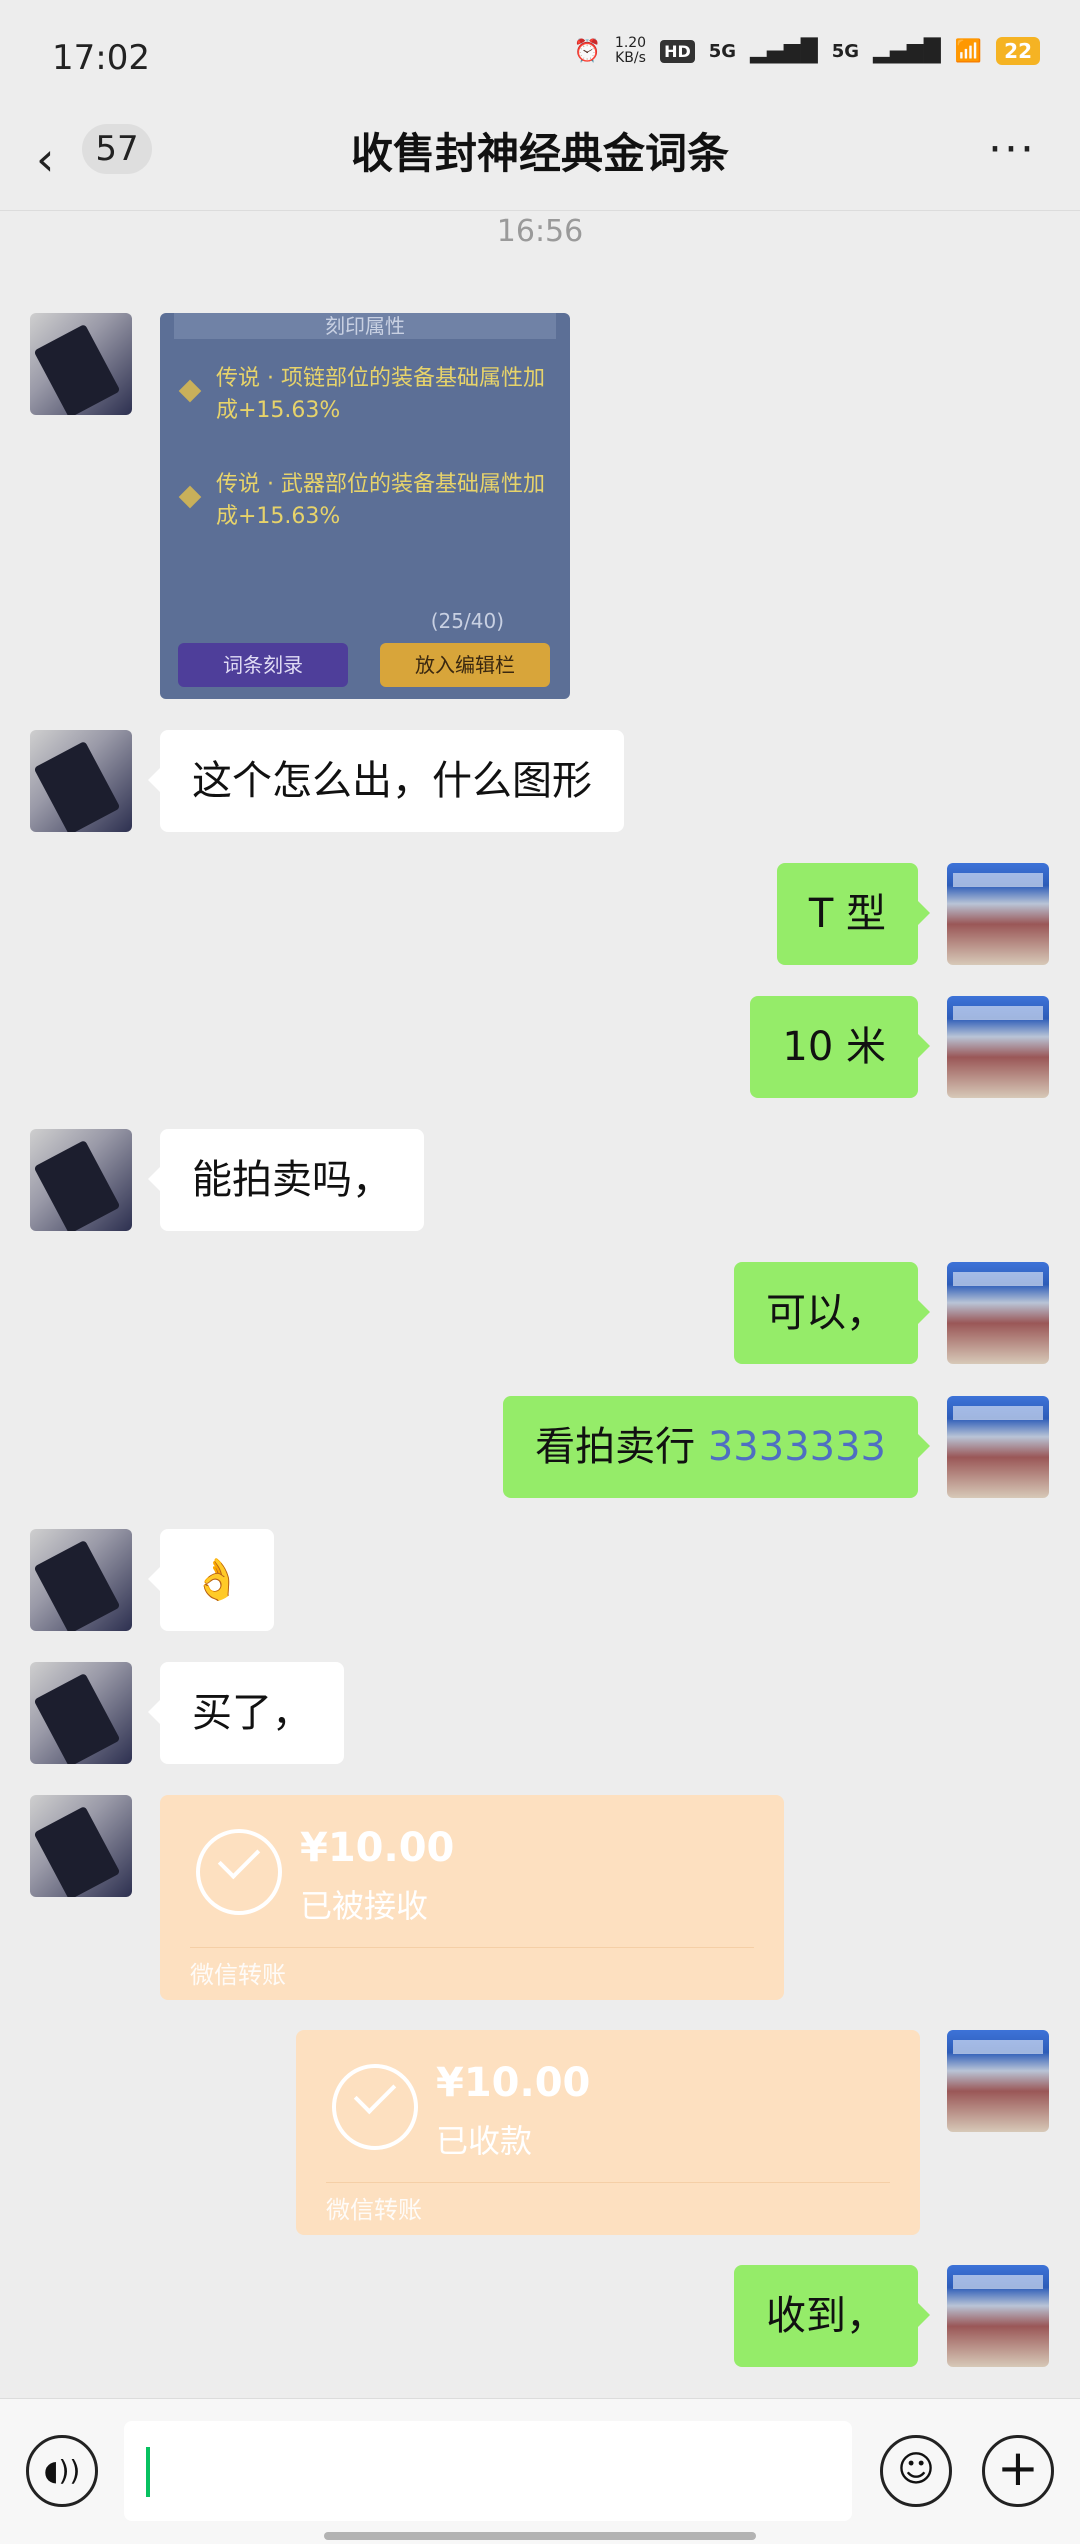 This screenshot has height=2544, width=1080. What do you see at coordinates (365, 326) in the screenshot?
I see `image-header: 刻印属性` at bounding box center [365, 326].